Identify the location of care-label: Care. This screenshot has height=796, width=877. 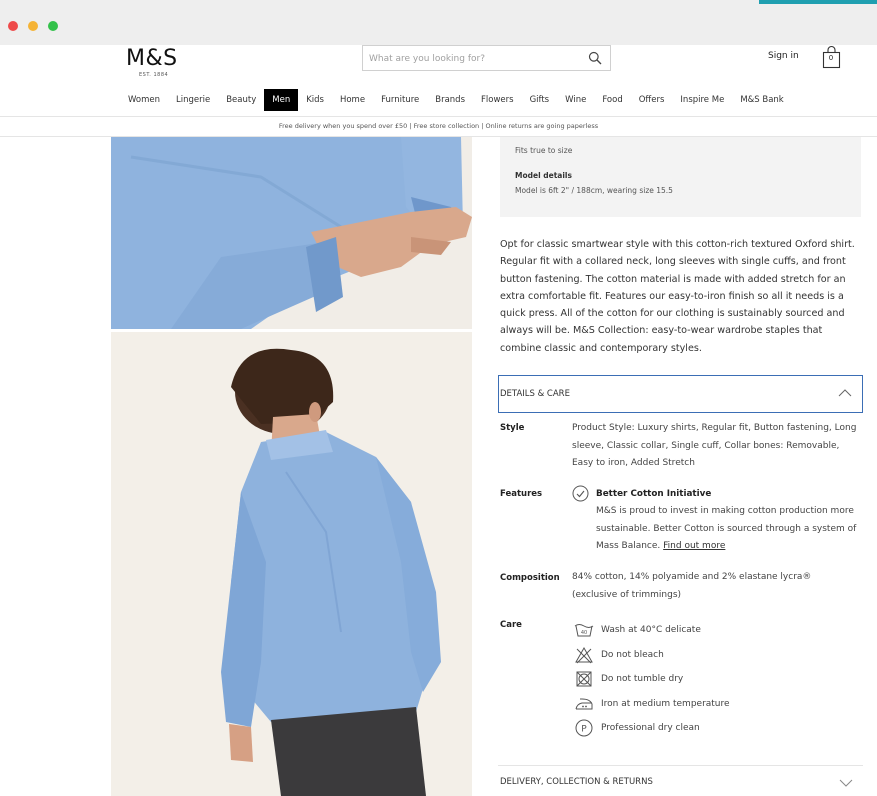
(511, 625).